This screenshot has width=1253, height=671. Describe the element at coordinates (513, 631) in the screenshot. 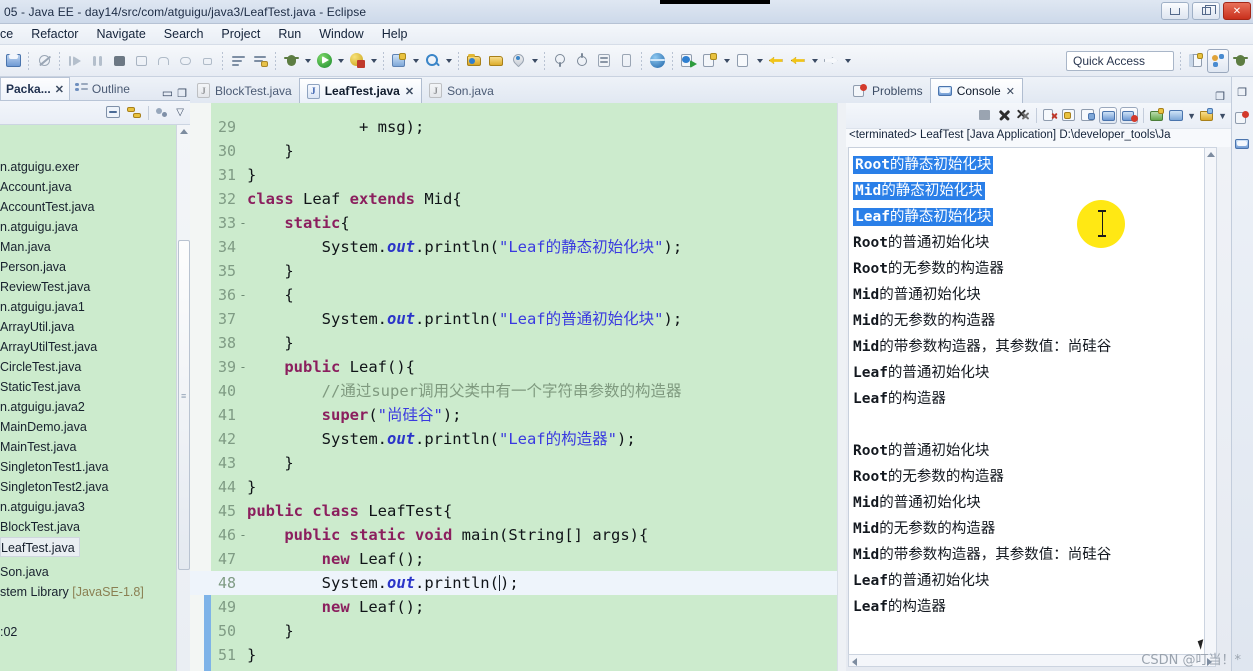

I see `code-line: 50 }` at that location.